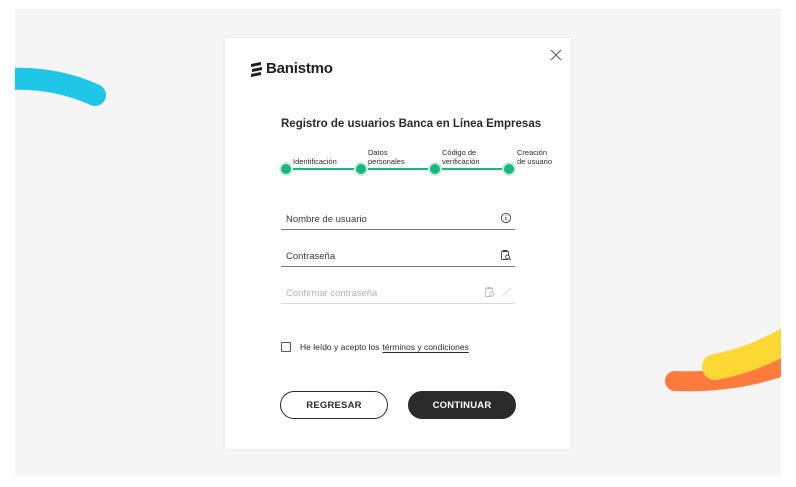 The width and height of the screenshot is (796, 487). I want to click on info-icon, so click(506, 218).